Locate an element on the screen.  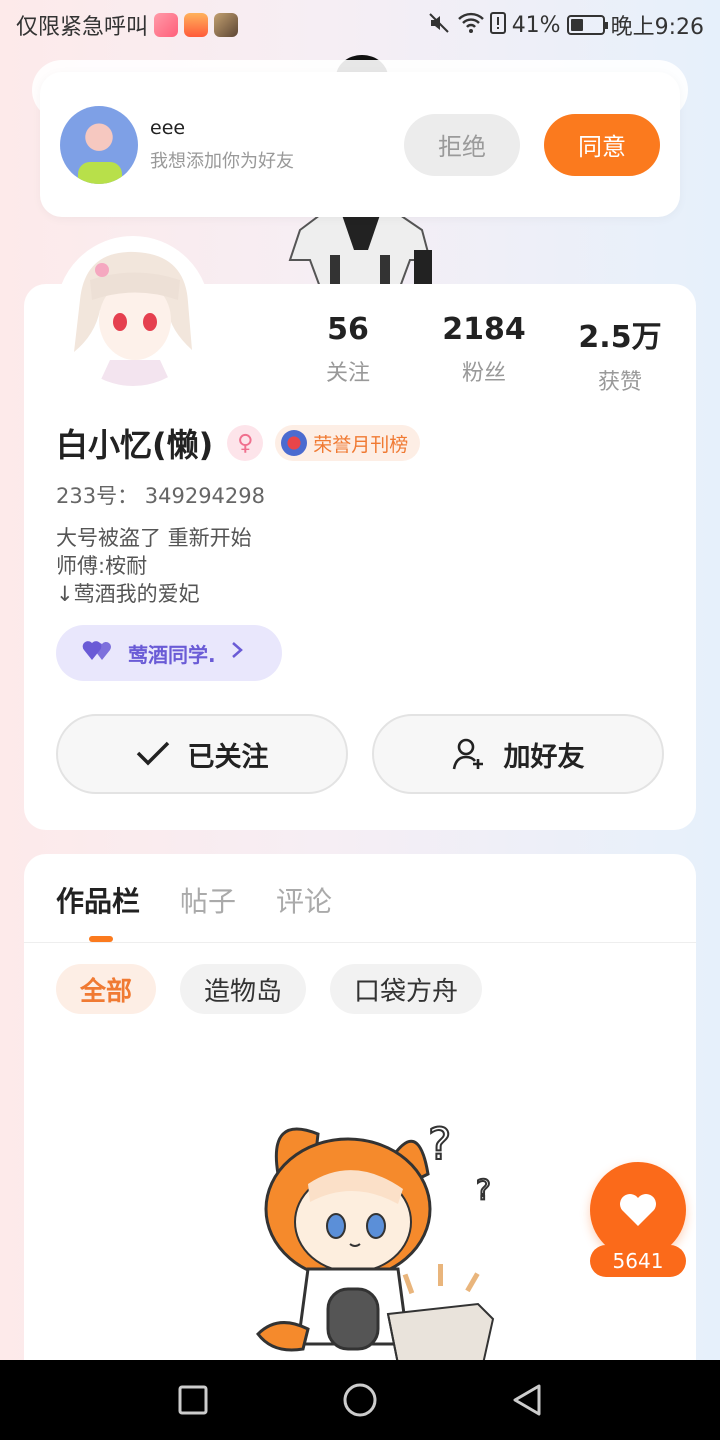
content-tabs: 作品栏 帖子 评论 is located at coordinates (194, 900).